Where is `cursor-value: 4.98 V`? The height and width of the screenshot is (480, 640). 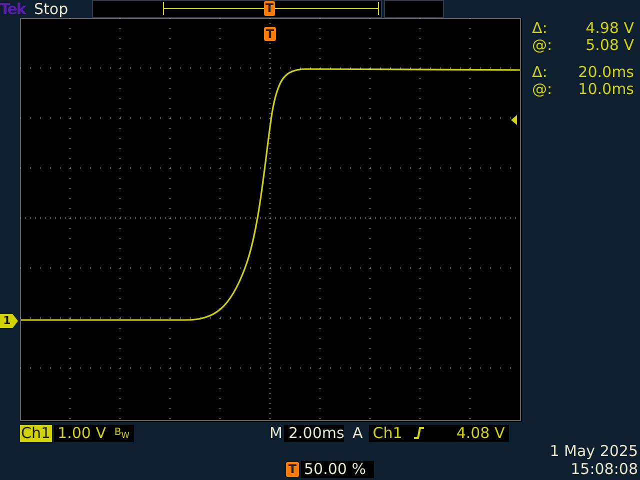 cursor-value: 4.98 V is located at coordinates (609, 28).